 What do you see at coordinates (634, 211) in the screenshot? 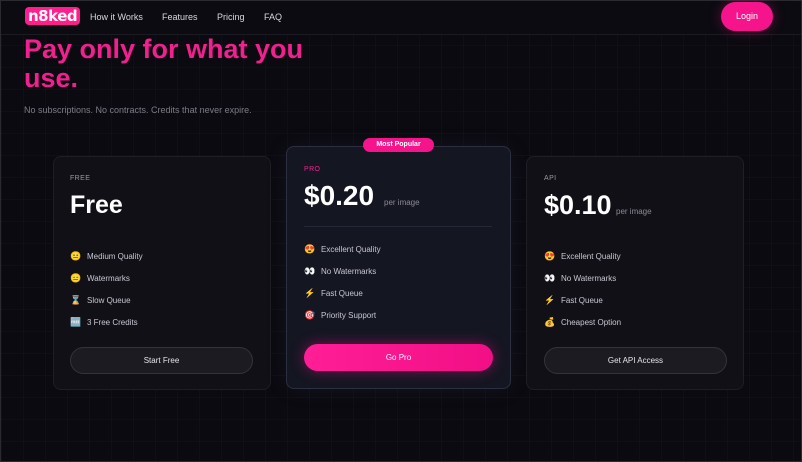
I see `price-unit-api: per image` at bounding box center [634, 211].